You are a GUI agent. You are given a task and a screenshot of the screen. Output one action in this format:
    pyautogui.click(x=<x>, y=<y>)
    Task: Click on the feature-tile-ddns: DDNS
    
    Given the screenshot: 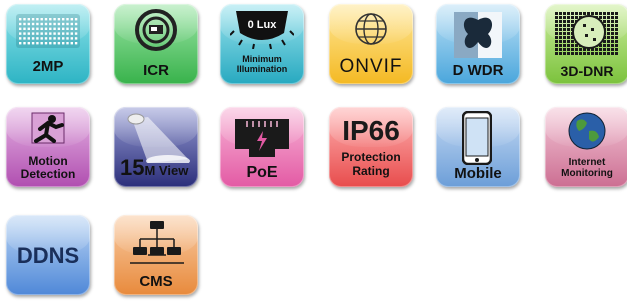 What is the action you would take?
    pyautogui.click(x=48, y=255)
    